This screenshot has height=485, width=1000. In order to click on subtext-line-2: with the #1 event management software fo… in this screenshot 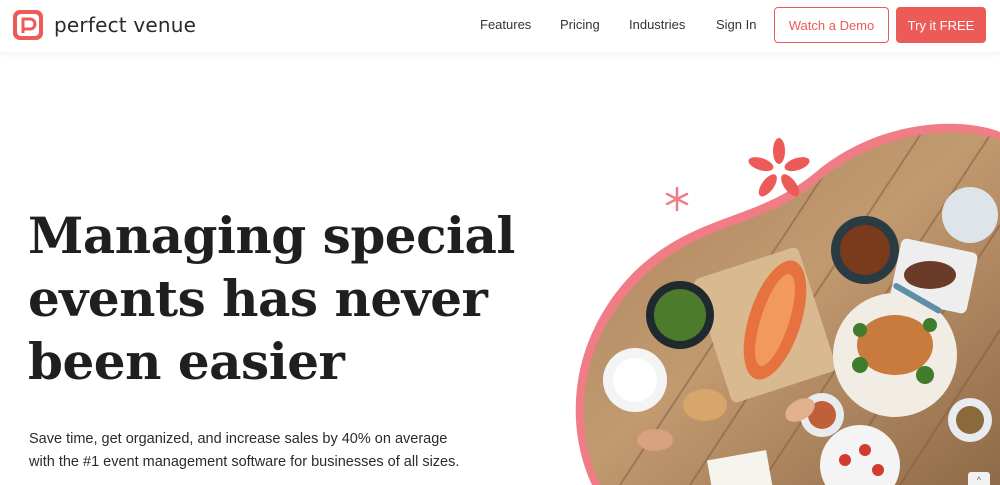, I will do `click(244, 462)`.